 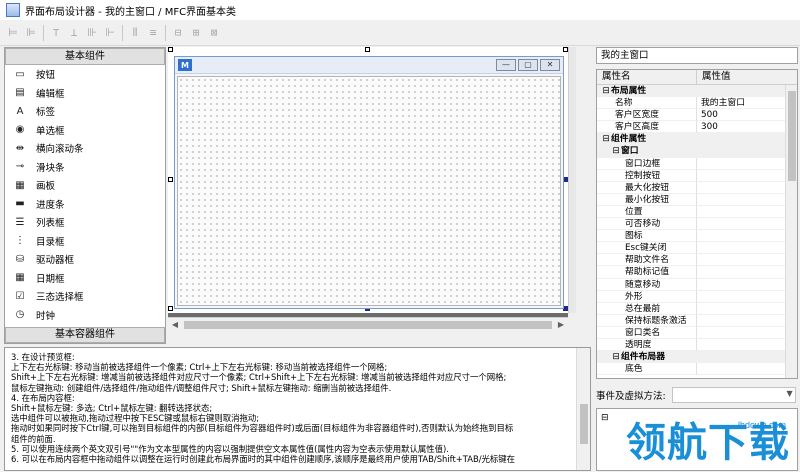 What do you see at coordinates (196, 33) in the screenshot?
I see `same-height-icon: ⊞` at bounding box center [196, 33].